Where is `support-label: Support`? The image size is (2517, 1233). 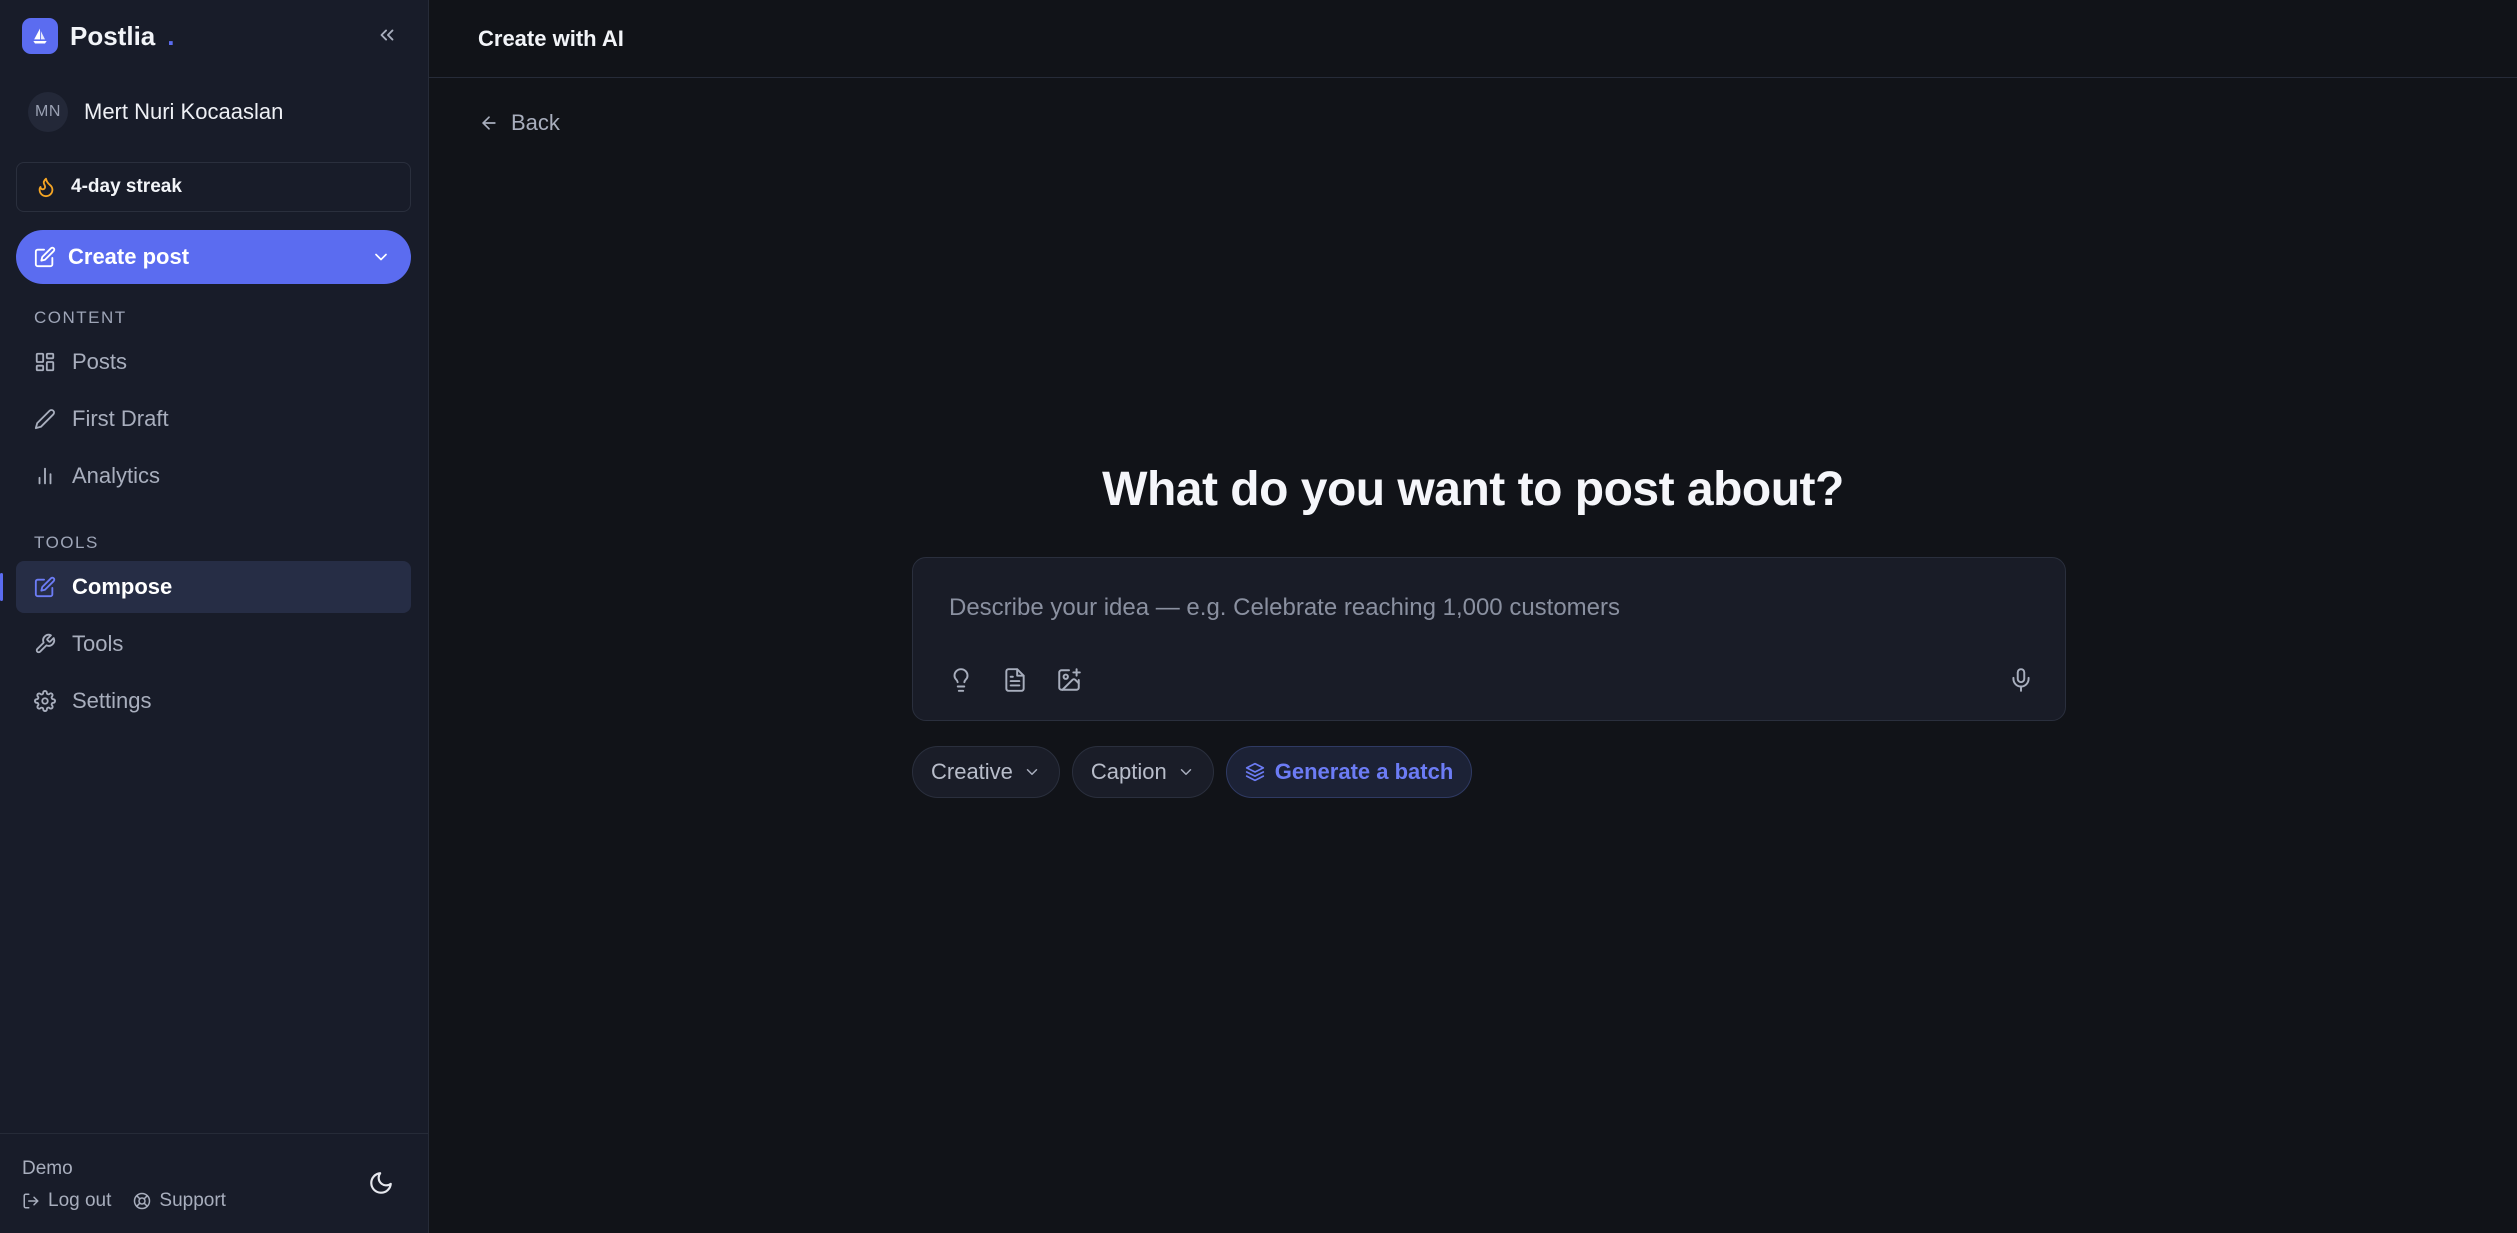 support-label: Support is located at coordinates (192, 1200).